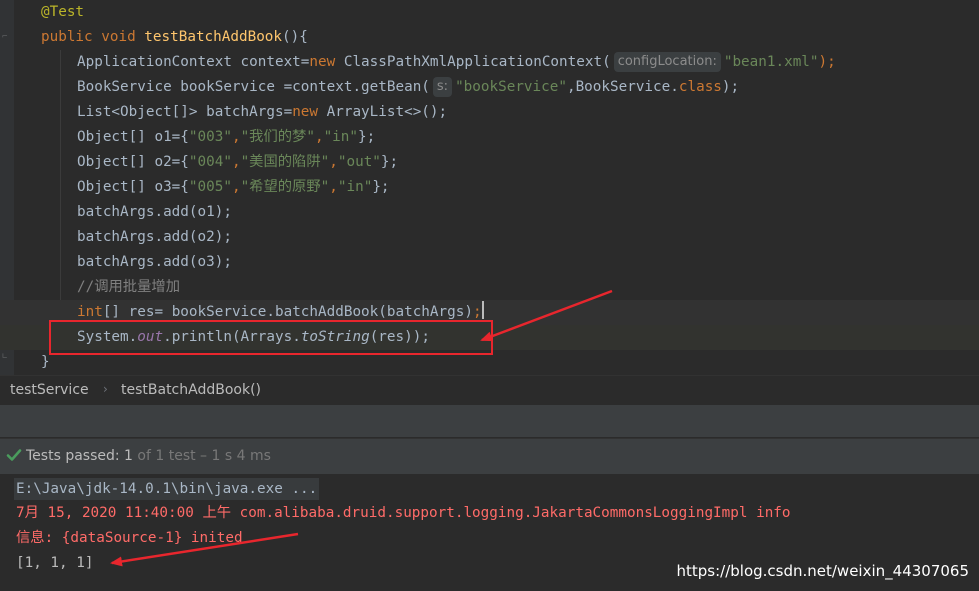 The image size is (979, 591). Describe the element at coordinates (129, 538) in the screenshot. I see `console-log-line: 信息: {dataSource-1} inited` at that location.